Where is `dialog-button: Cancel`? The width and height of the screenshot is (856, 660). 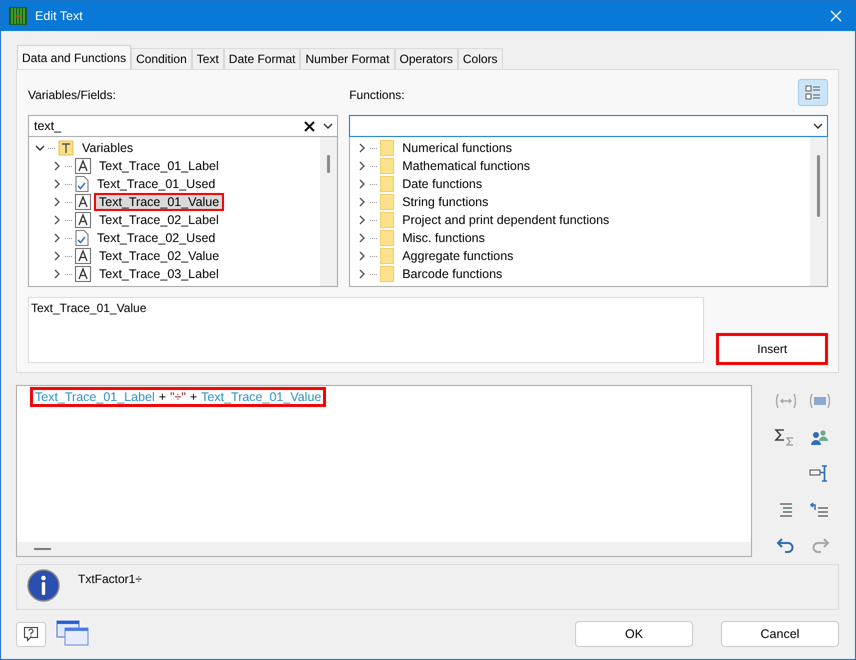 dialog-button: Cancel is located at coordinates (780, 634).